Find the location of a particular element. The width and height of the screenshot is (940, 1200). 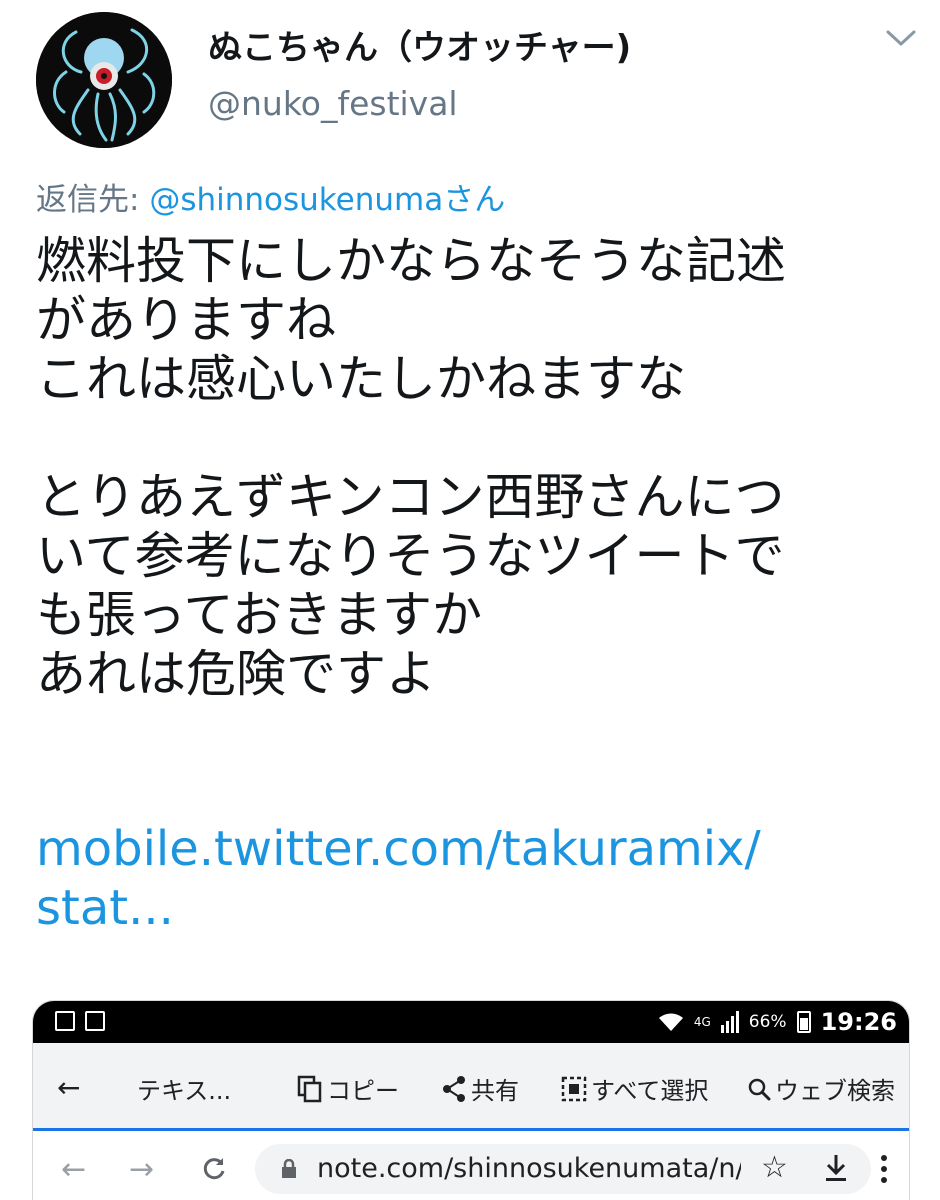

user-handle: @nuko_festival is located at coordinates (333, 103).